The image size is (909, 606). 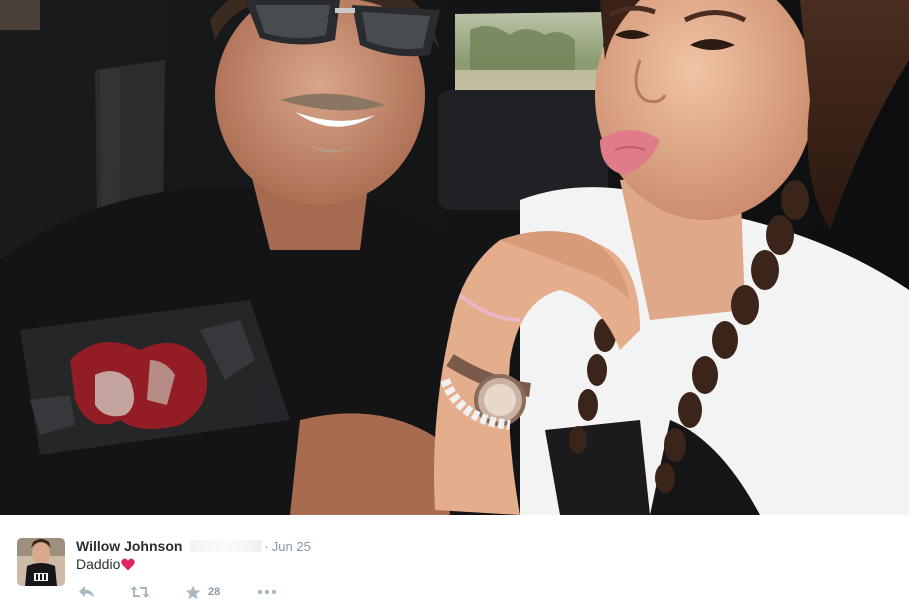 I want to click on tweet-header: Willow Johnson · Jun 25, so click(x=193, y=546).